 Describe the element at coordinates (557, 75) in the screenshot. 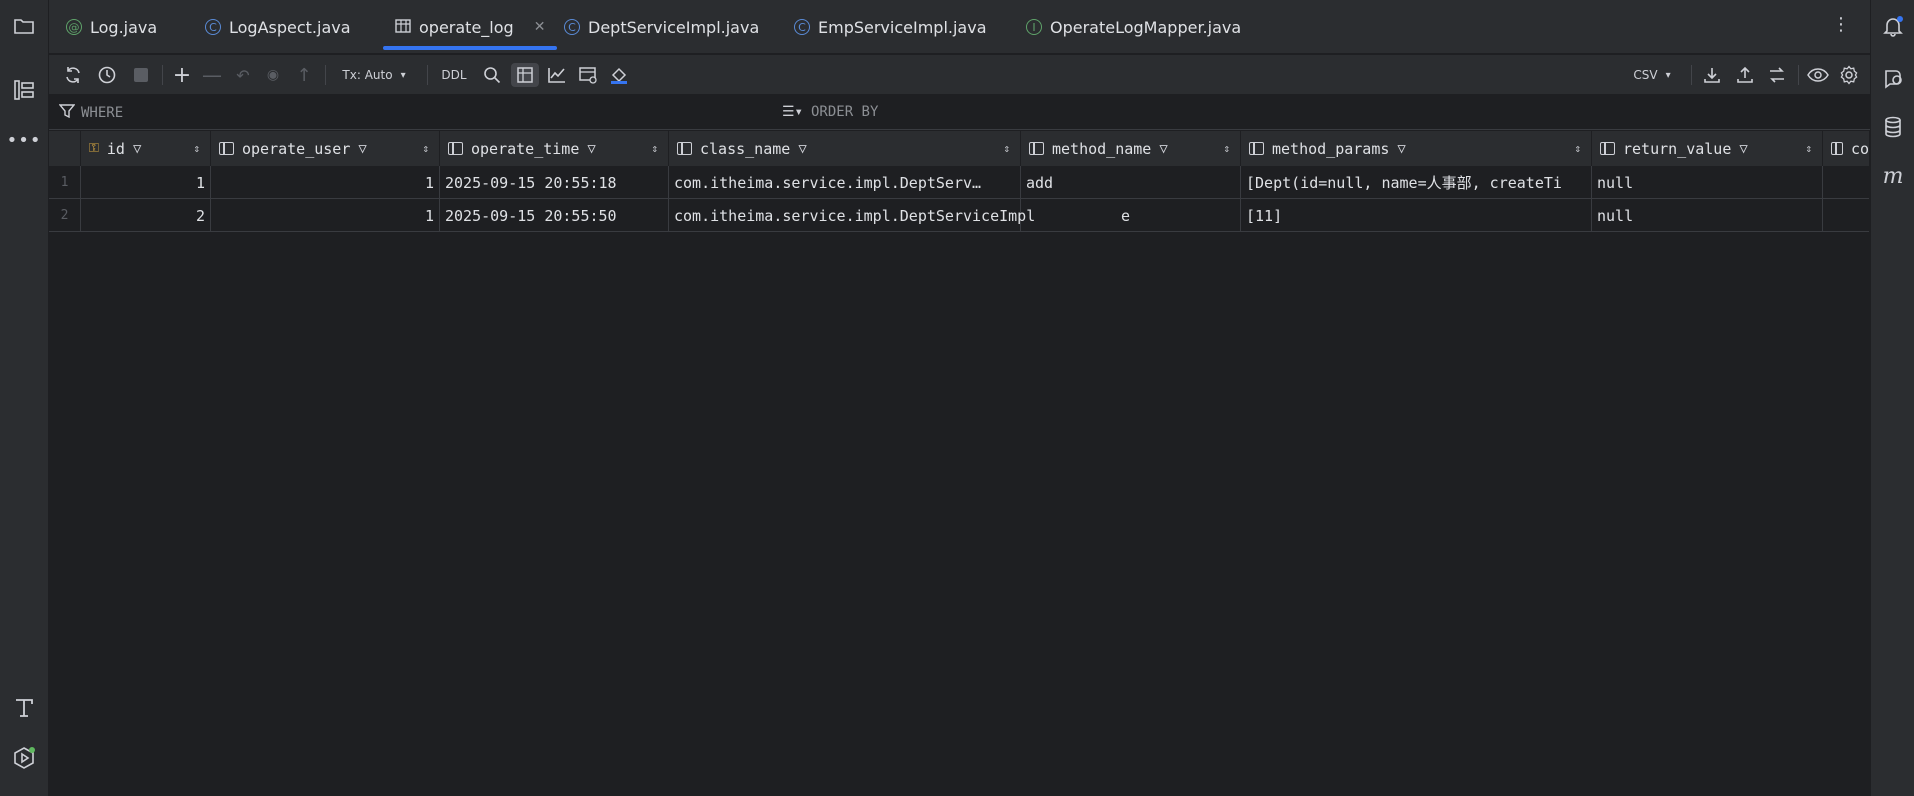

I see `chart-icon` at that location.